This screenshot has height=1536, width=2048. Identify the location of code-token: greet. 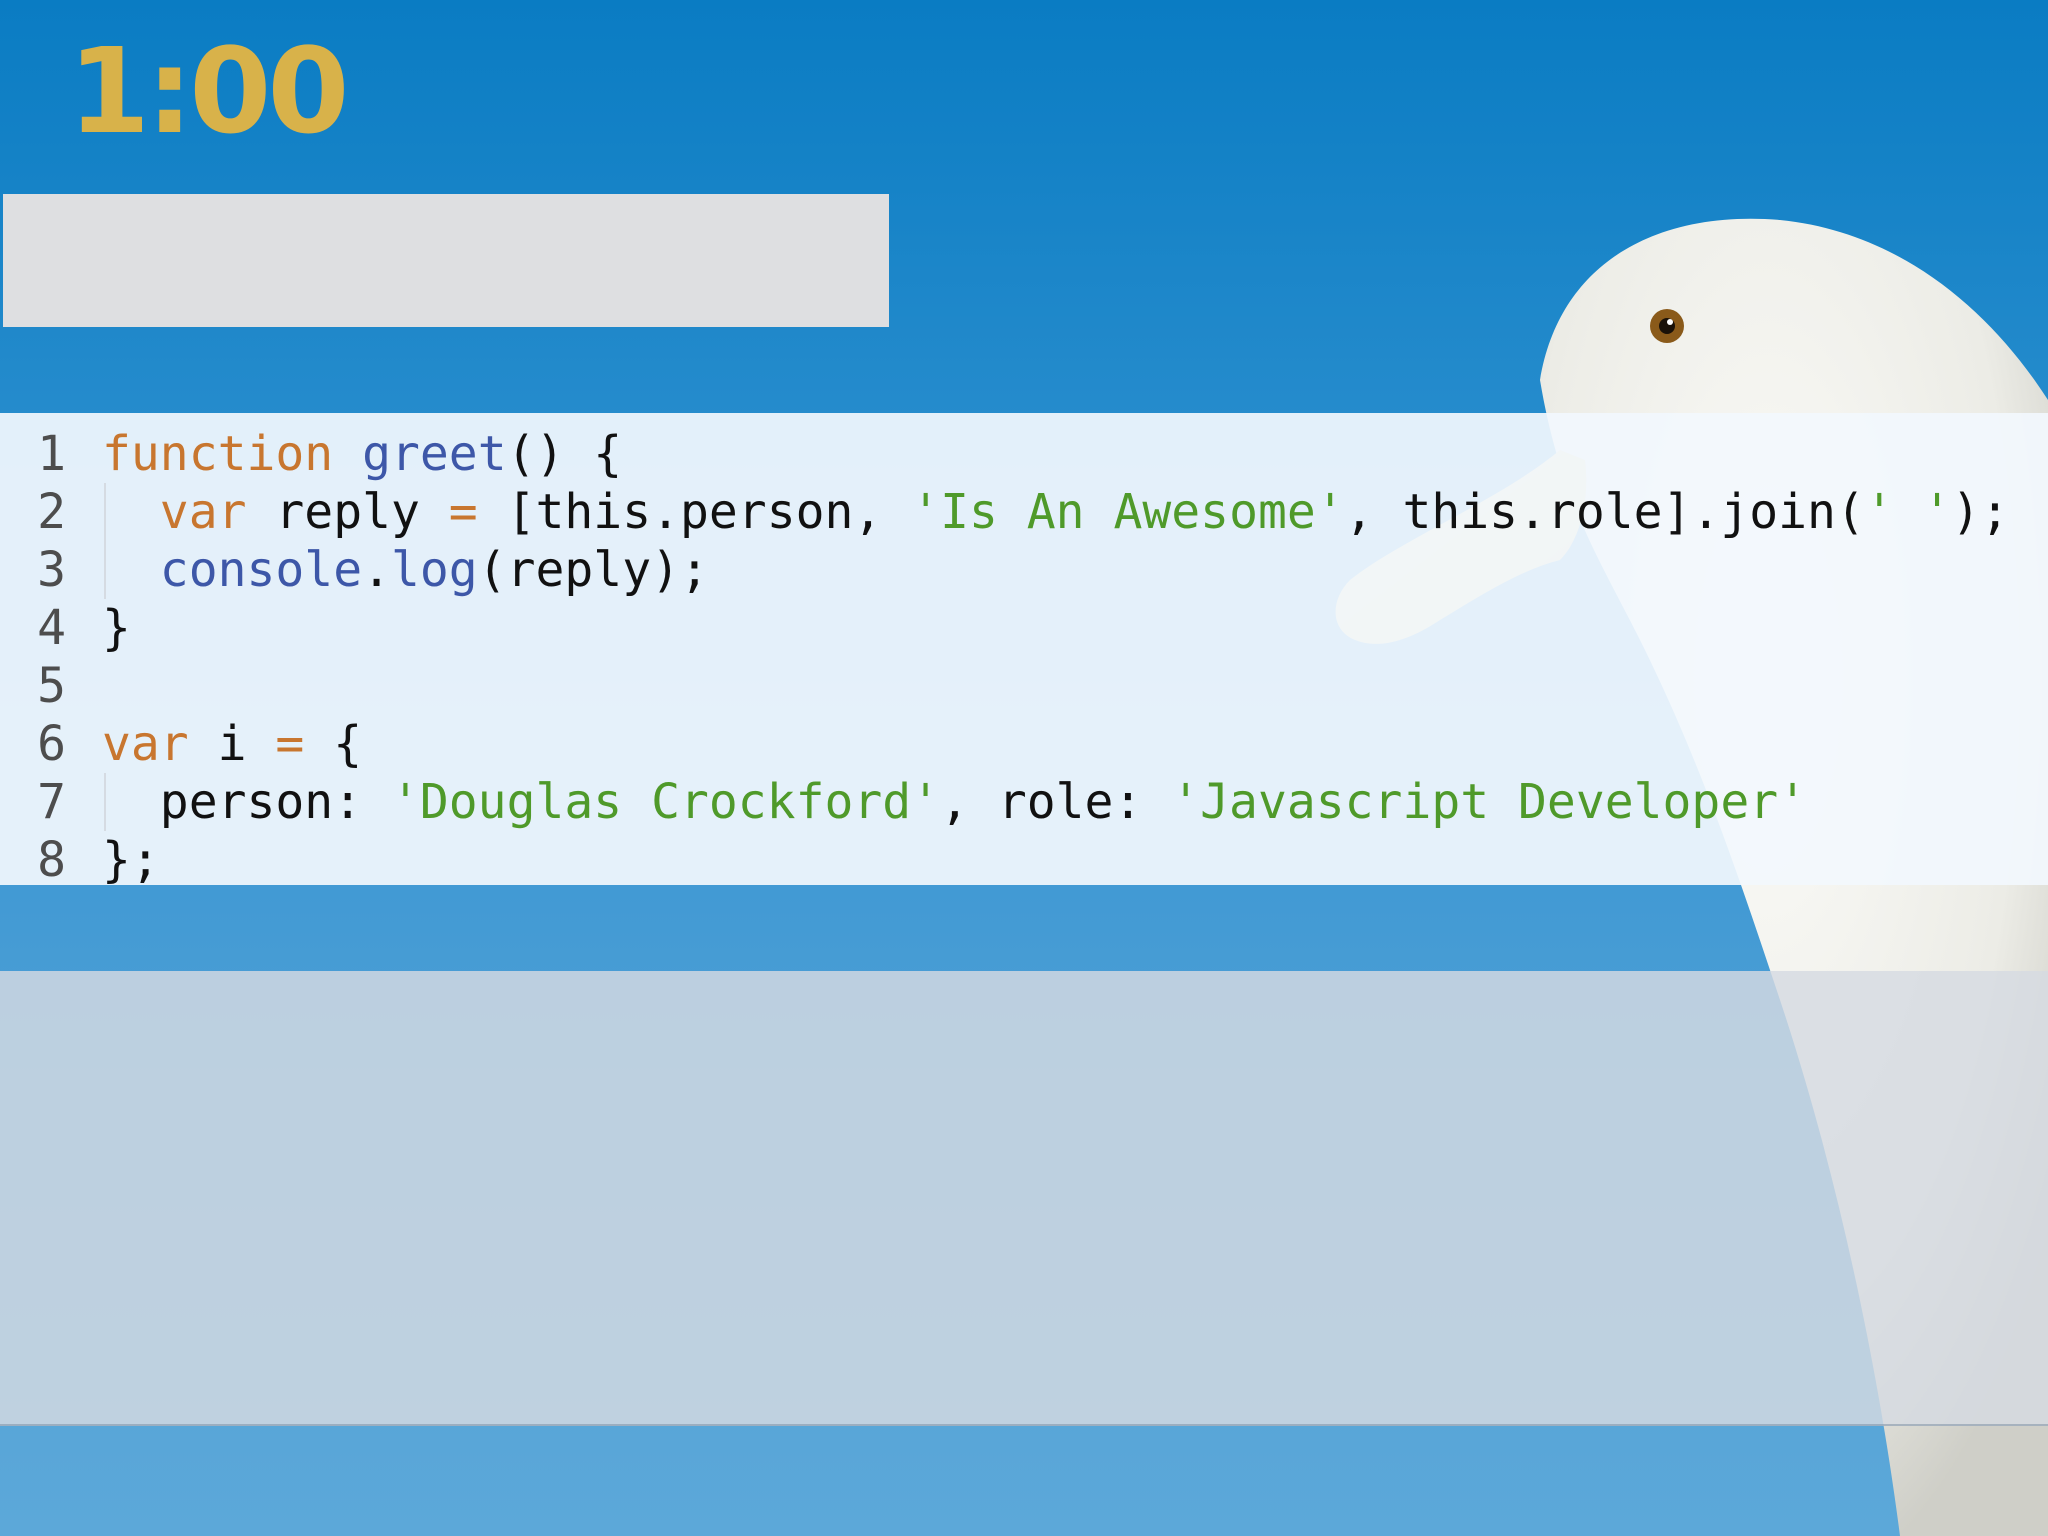
(434, 454).